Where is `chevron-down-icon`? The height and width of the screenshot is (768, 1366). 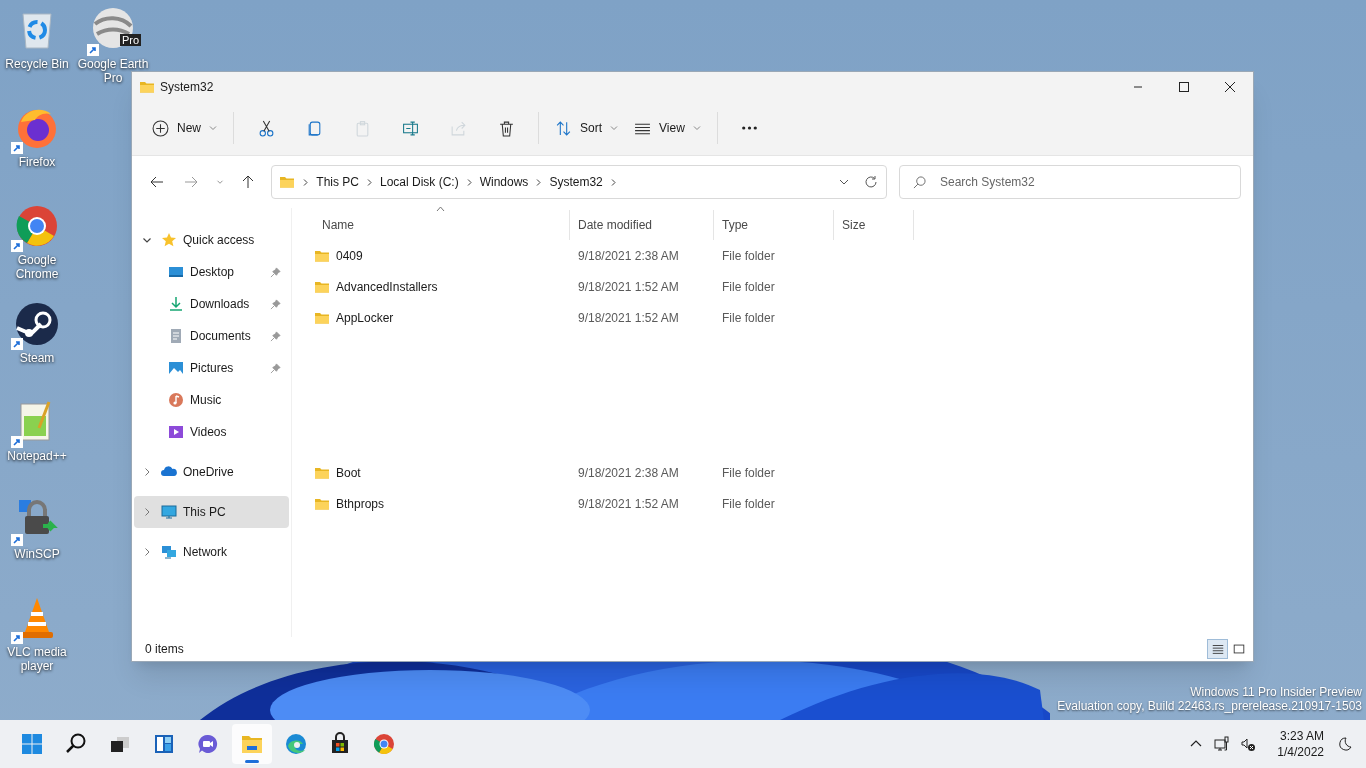 chevron-down-icon is located at coordinates (147, 240).